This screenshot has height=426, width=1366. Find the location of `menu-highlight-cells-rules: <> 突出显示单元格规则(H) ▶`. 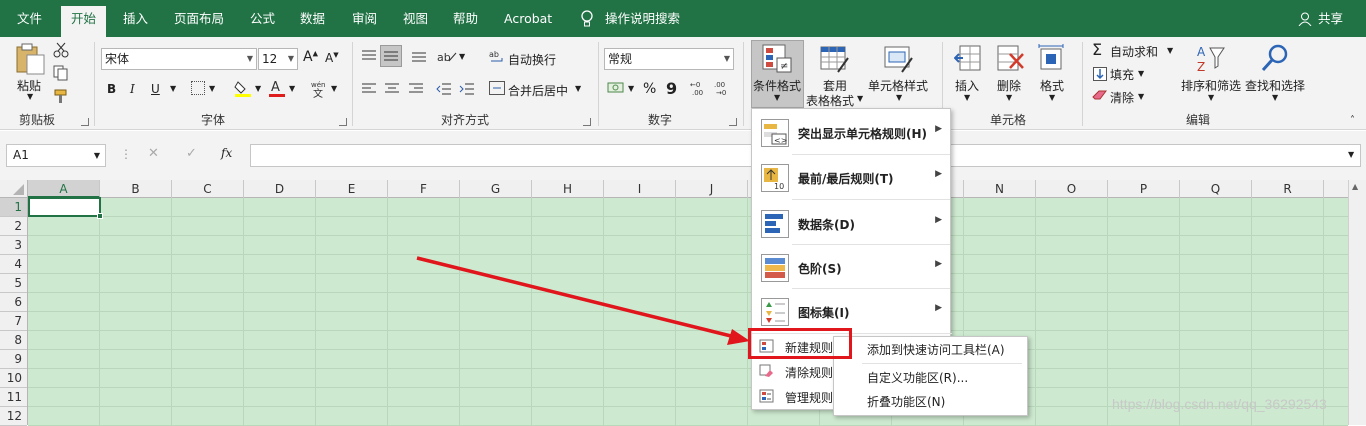

menu-highlight-cells-rules: <> 突出显示单元格规则(H) ▶ is located at coordinates (851, 133).